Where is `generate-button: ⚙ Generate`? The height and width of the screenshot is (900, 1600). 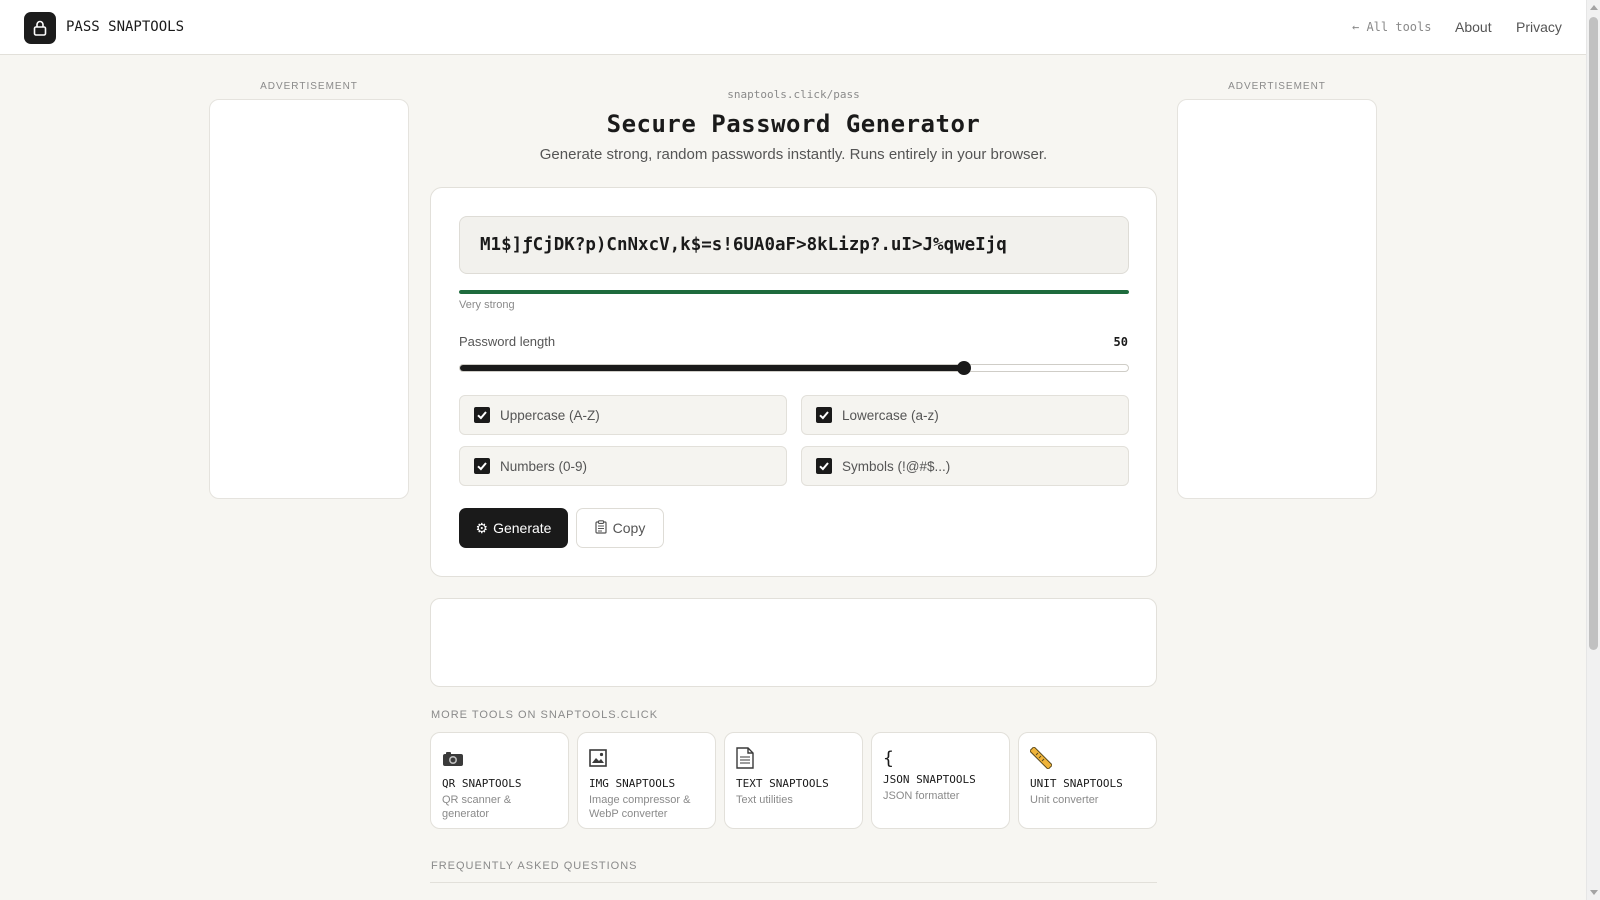
generate-button: ⚙ Generate is located at coordinates (513, 528).